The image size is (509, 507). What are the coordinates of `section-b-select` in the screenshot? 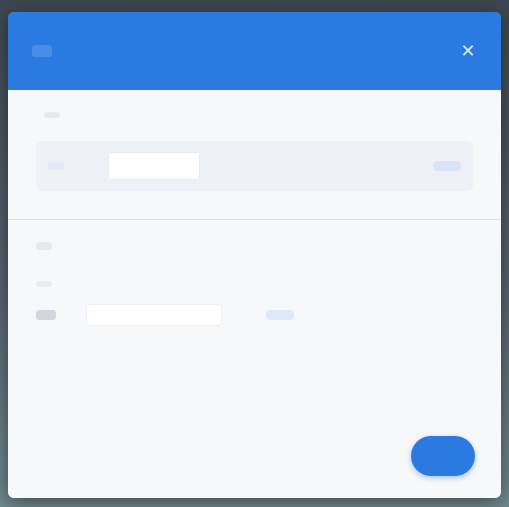 It's located at (46, 315).